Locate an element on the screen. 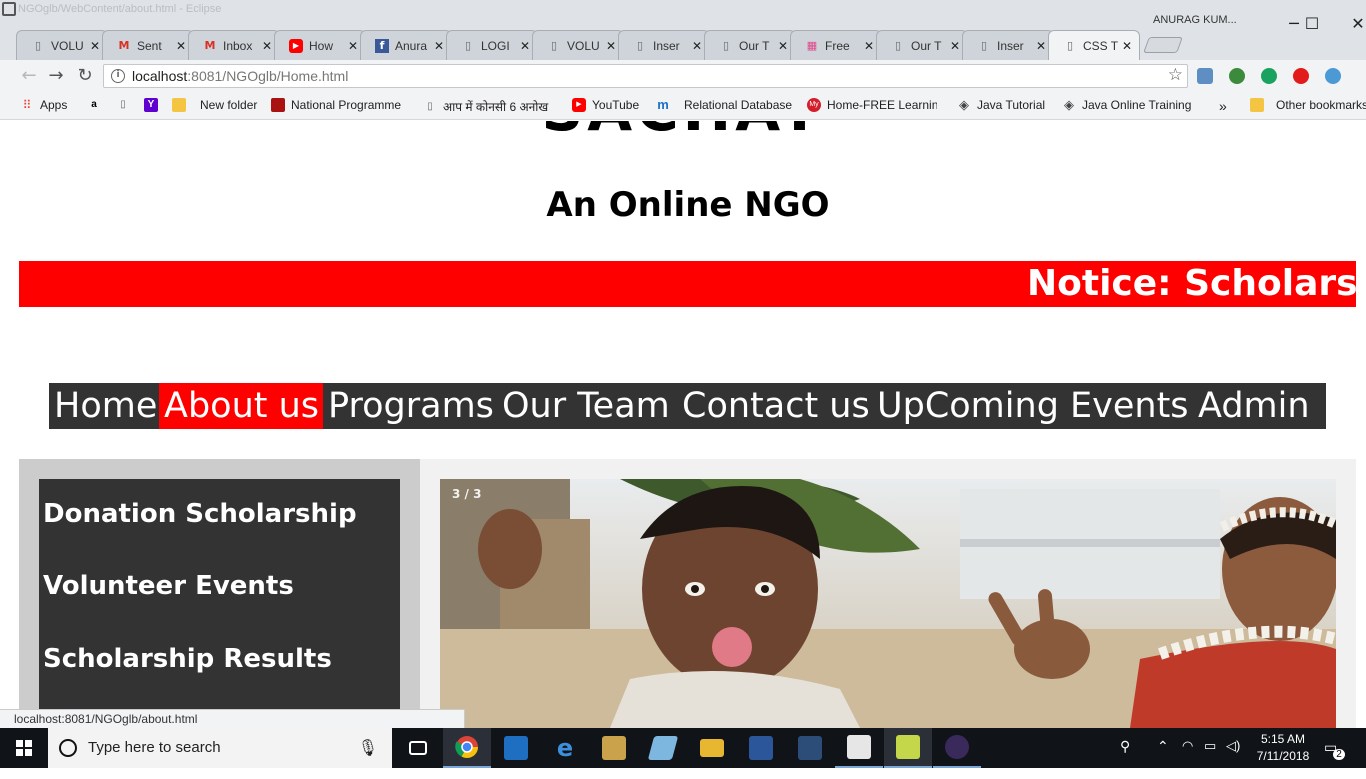 Image resolution: width=1366 pixels, height=779 pixels. nav-upcoming-events: UpComing Events is located at coordinates (1032, 406).